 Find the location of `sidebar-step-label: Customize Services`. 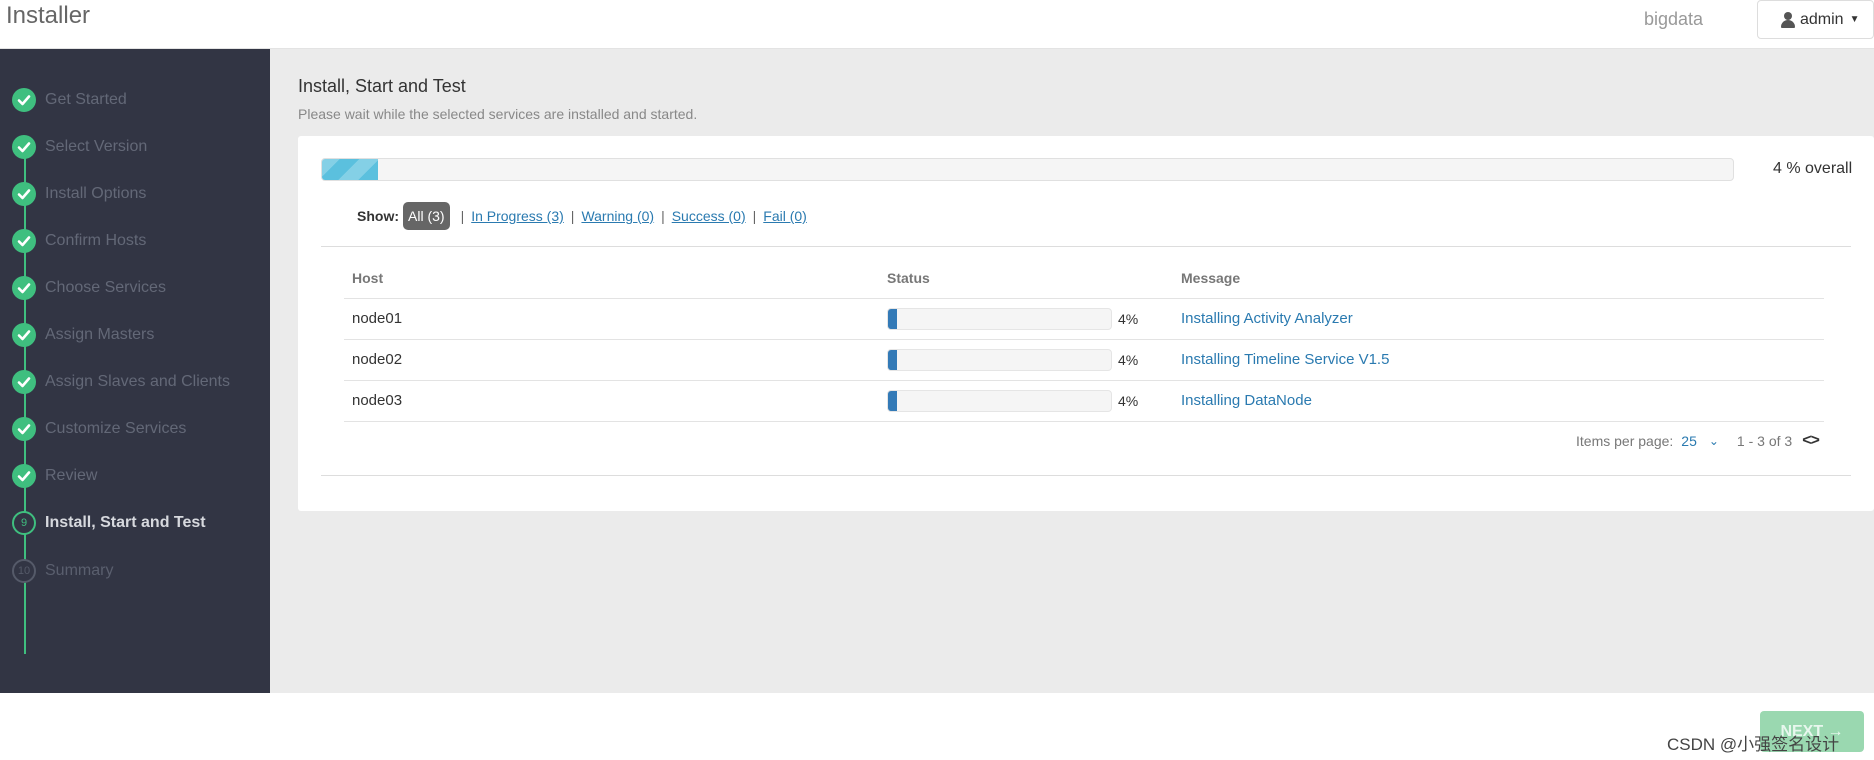

sidebar-step-label: Customize Services is located at coordinates (116, 428).